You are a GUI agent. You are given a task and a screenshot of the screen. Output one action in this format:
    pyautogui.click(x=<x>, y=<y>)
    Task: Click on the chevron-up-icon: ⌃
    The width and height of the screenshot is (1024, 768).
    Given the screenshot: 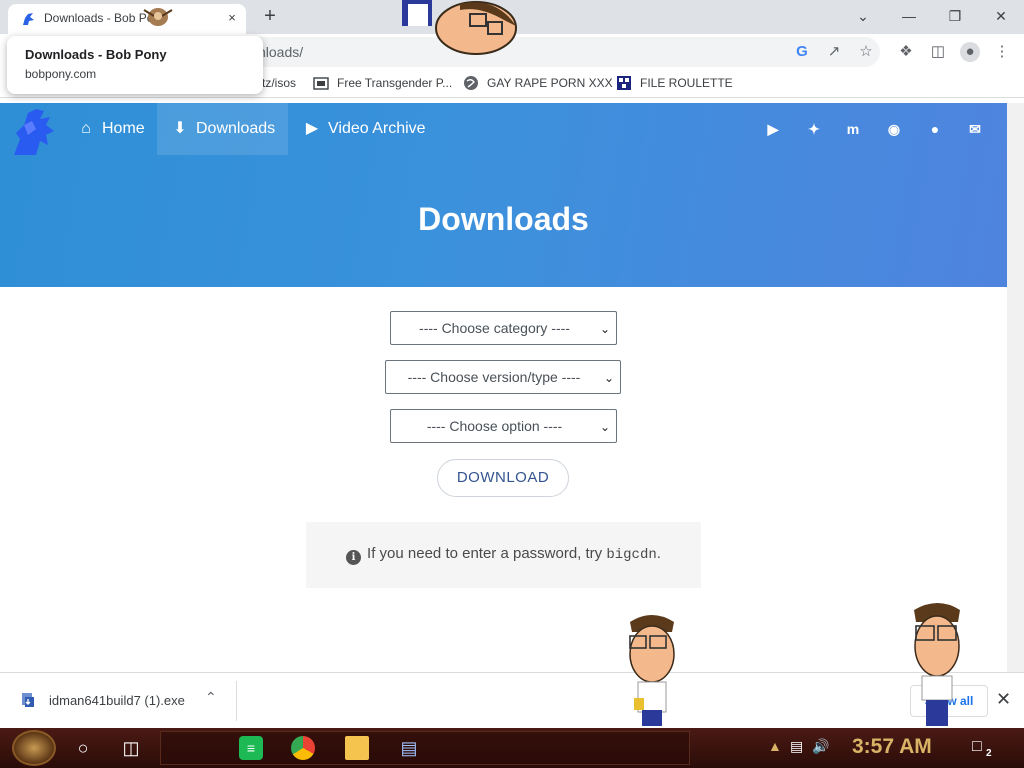 What is the action you would take?
    pyautogui.click(x=211, y=697)
    